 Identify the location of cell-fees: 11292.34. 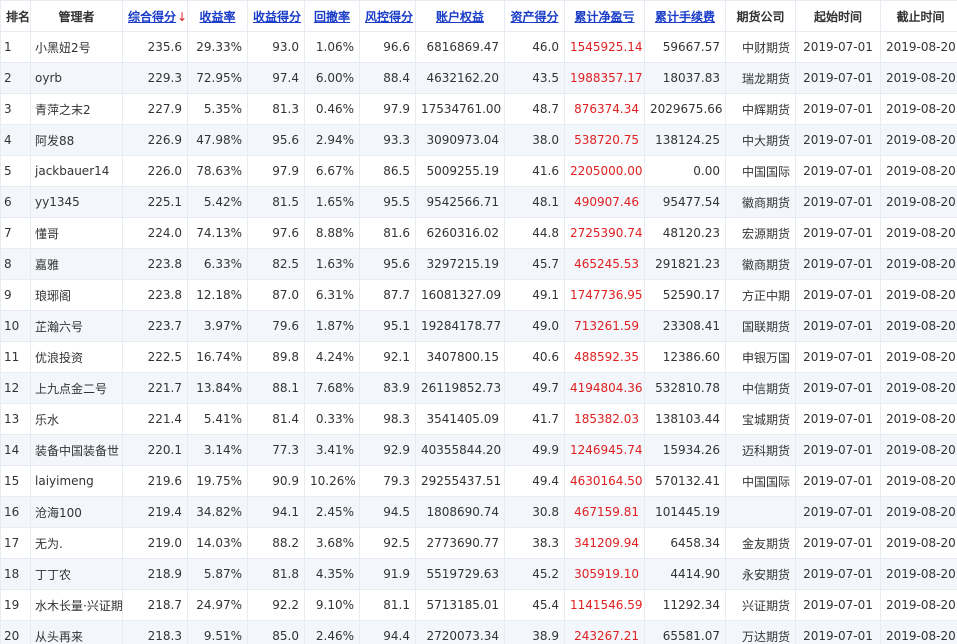
(685, 605).